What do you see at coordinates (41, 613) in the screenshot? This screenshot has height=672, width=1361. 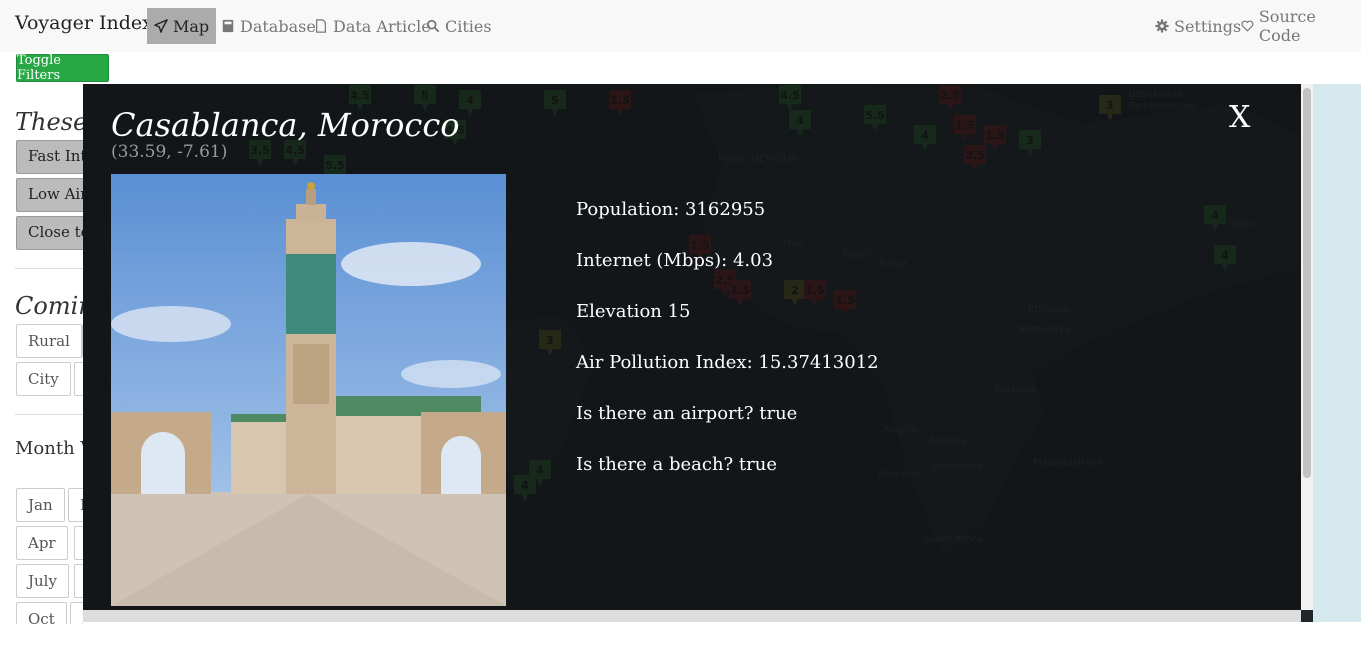 I see `month-oct-button: Oct` at bounding box center [41, 613].